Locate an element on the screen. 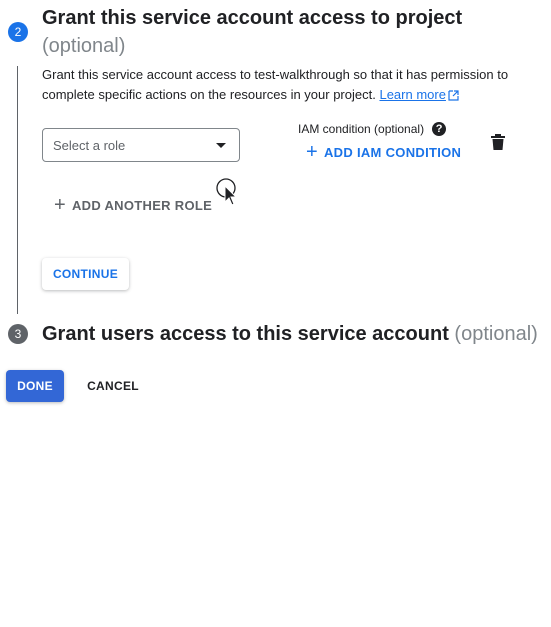 The image size is (551, 627). done-button: DONE is located at coordinates (35, 386).